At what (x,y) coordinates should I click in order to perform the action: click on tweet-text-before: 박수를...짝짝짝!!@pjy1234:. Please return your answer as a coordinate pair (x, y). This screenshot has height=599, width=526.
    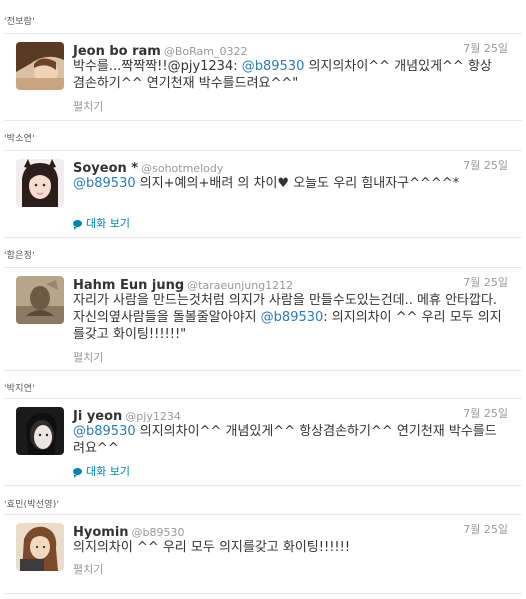
    Looking at the image, I should click on (157, 66).